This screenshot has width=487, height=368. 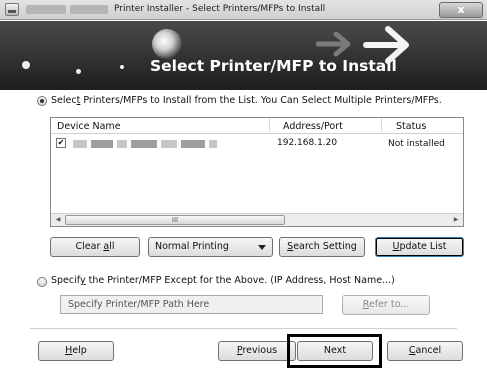 I want to click on device-status: Not installed, so click(x=416, y=144).